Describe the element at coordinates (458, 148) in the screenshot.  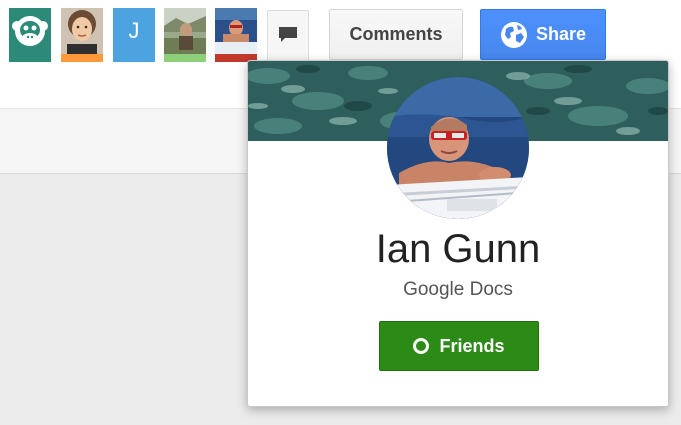
I see `profile-photo` at that location.